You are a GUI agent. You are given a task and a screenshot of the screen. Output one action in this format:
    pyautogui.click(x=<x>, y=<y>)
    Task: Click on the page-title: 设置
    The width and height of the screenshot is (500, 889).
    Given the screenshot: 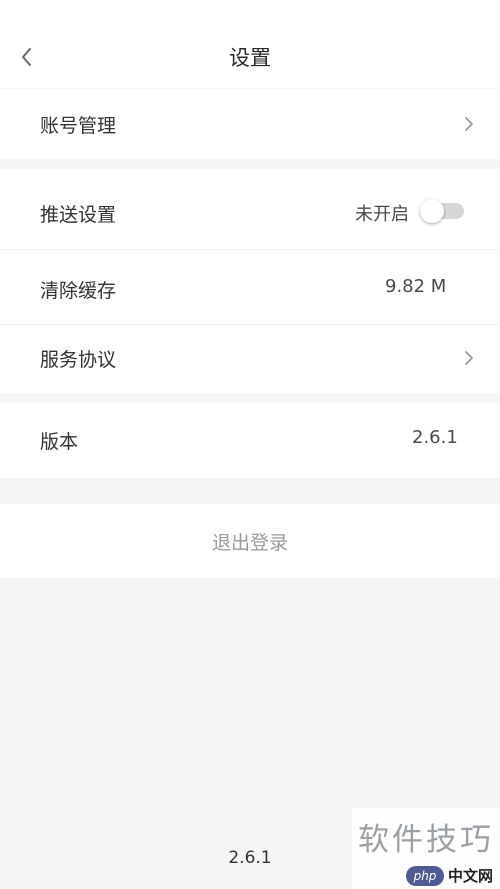 What is the action you would take?
    pyautogui.click(x=250, y=58)
    